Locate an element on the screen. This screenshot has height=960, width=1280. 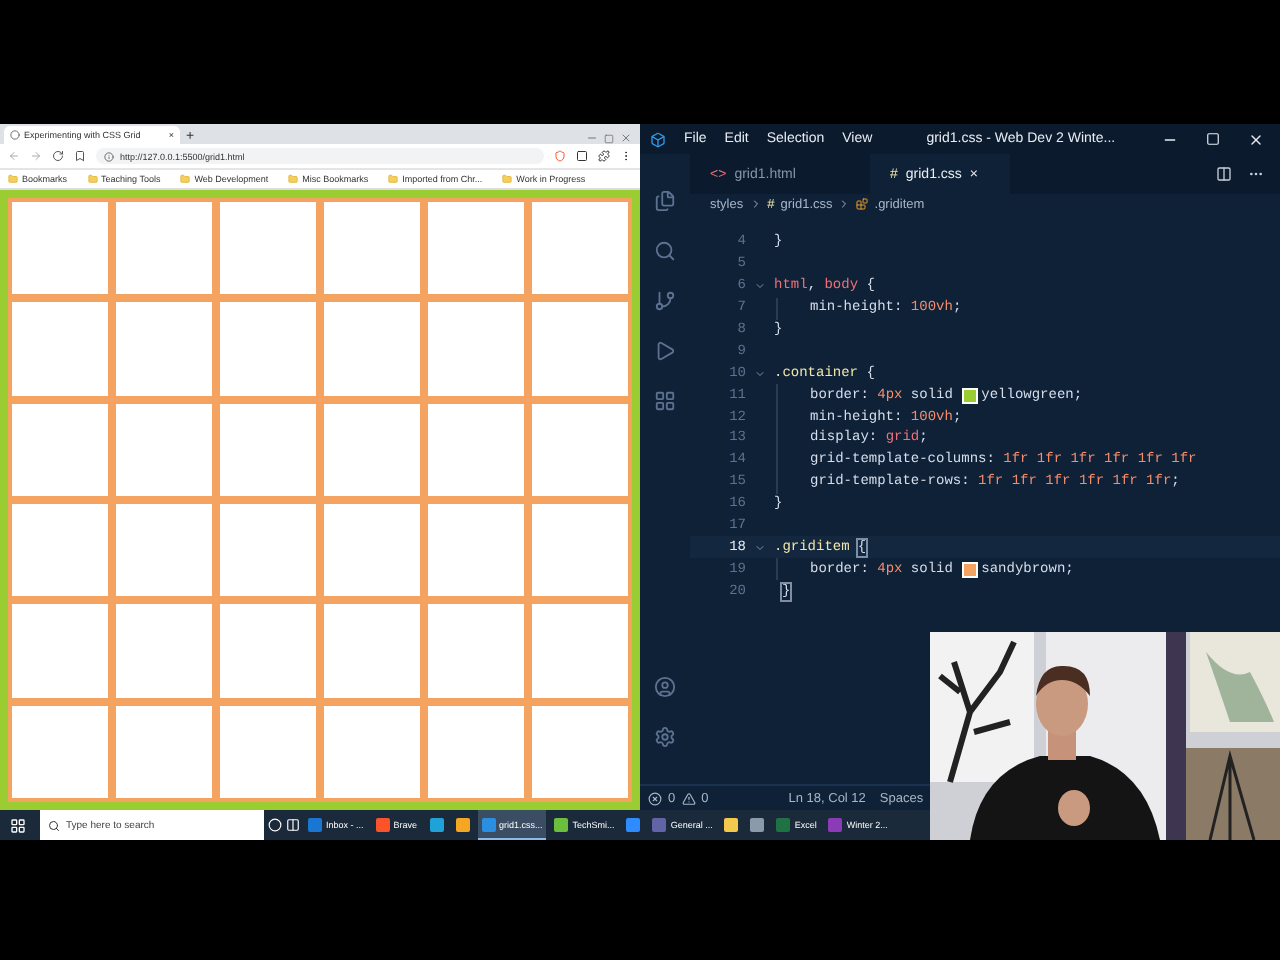
error-icon is located at coordinates (655, 798).